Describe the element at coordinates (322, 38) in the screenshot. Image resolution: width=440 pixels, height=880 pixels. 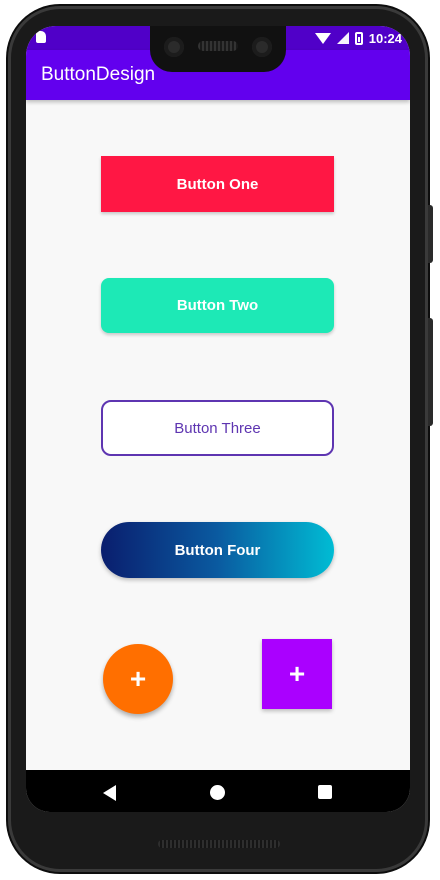
I see `wifi-icon` at that location.